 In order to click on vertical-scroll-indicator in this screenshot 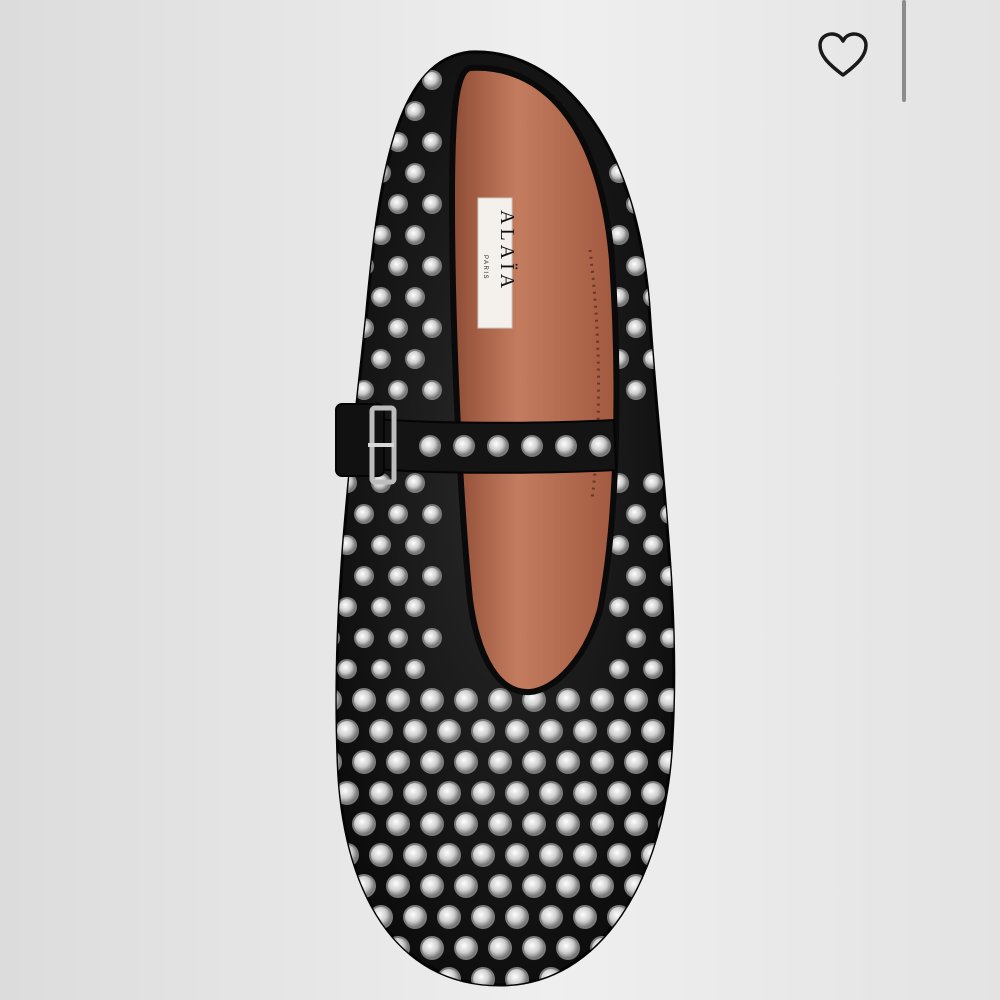, I will do `click(904, 51)`.